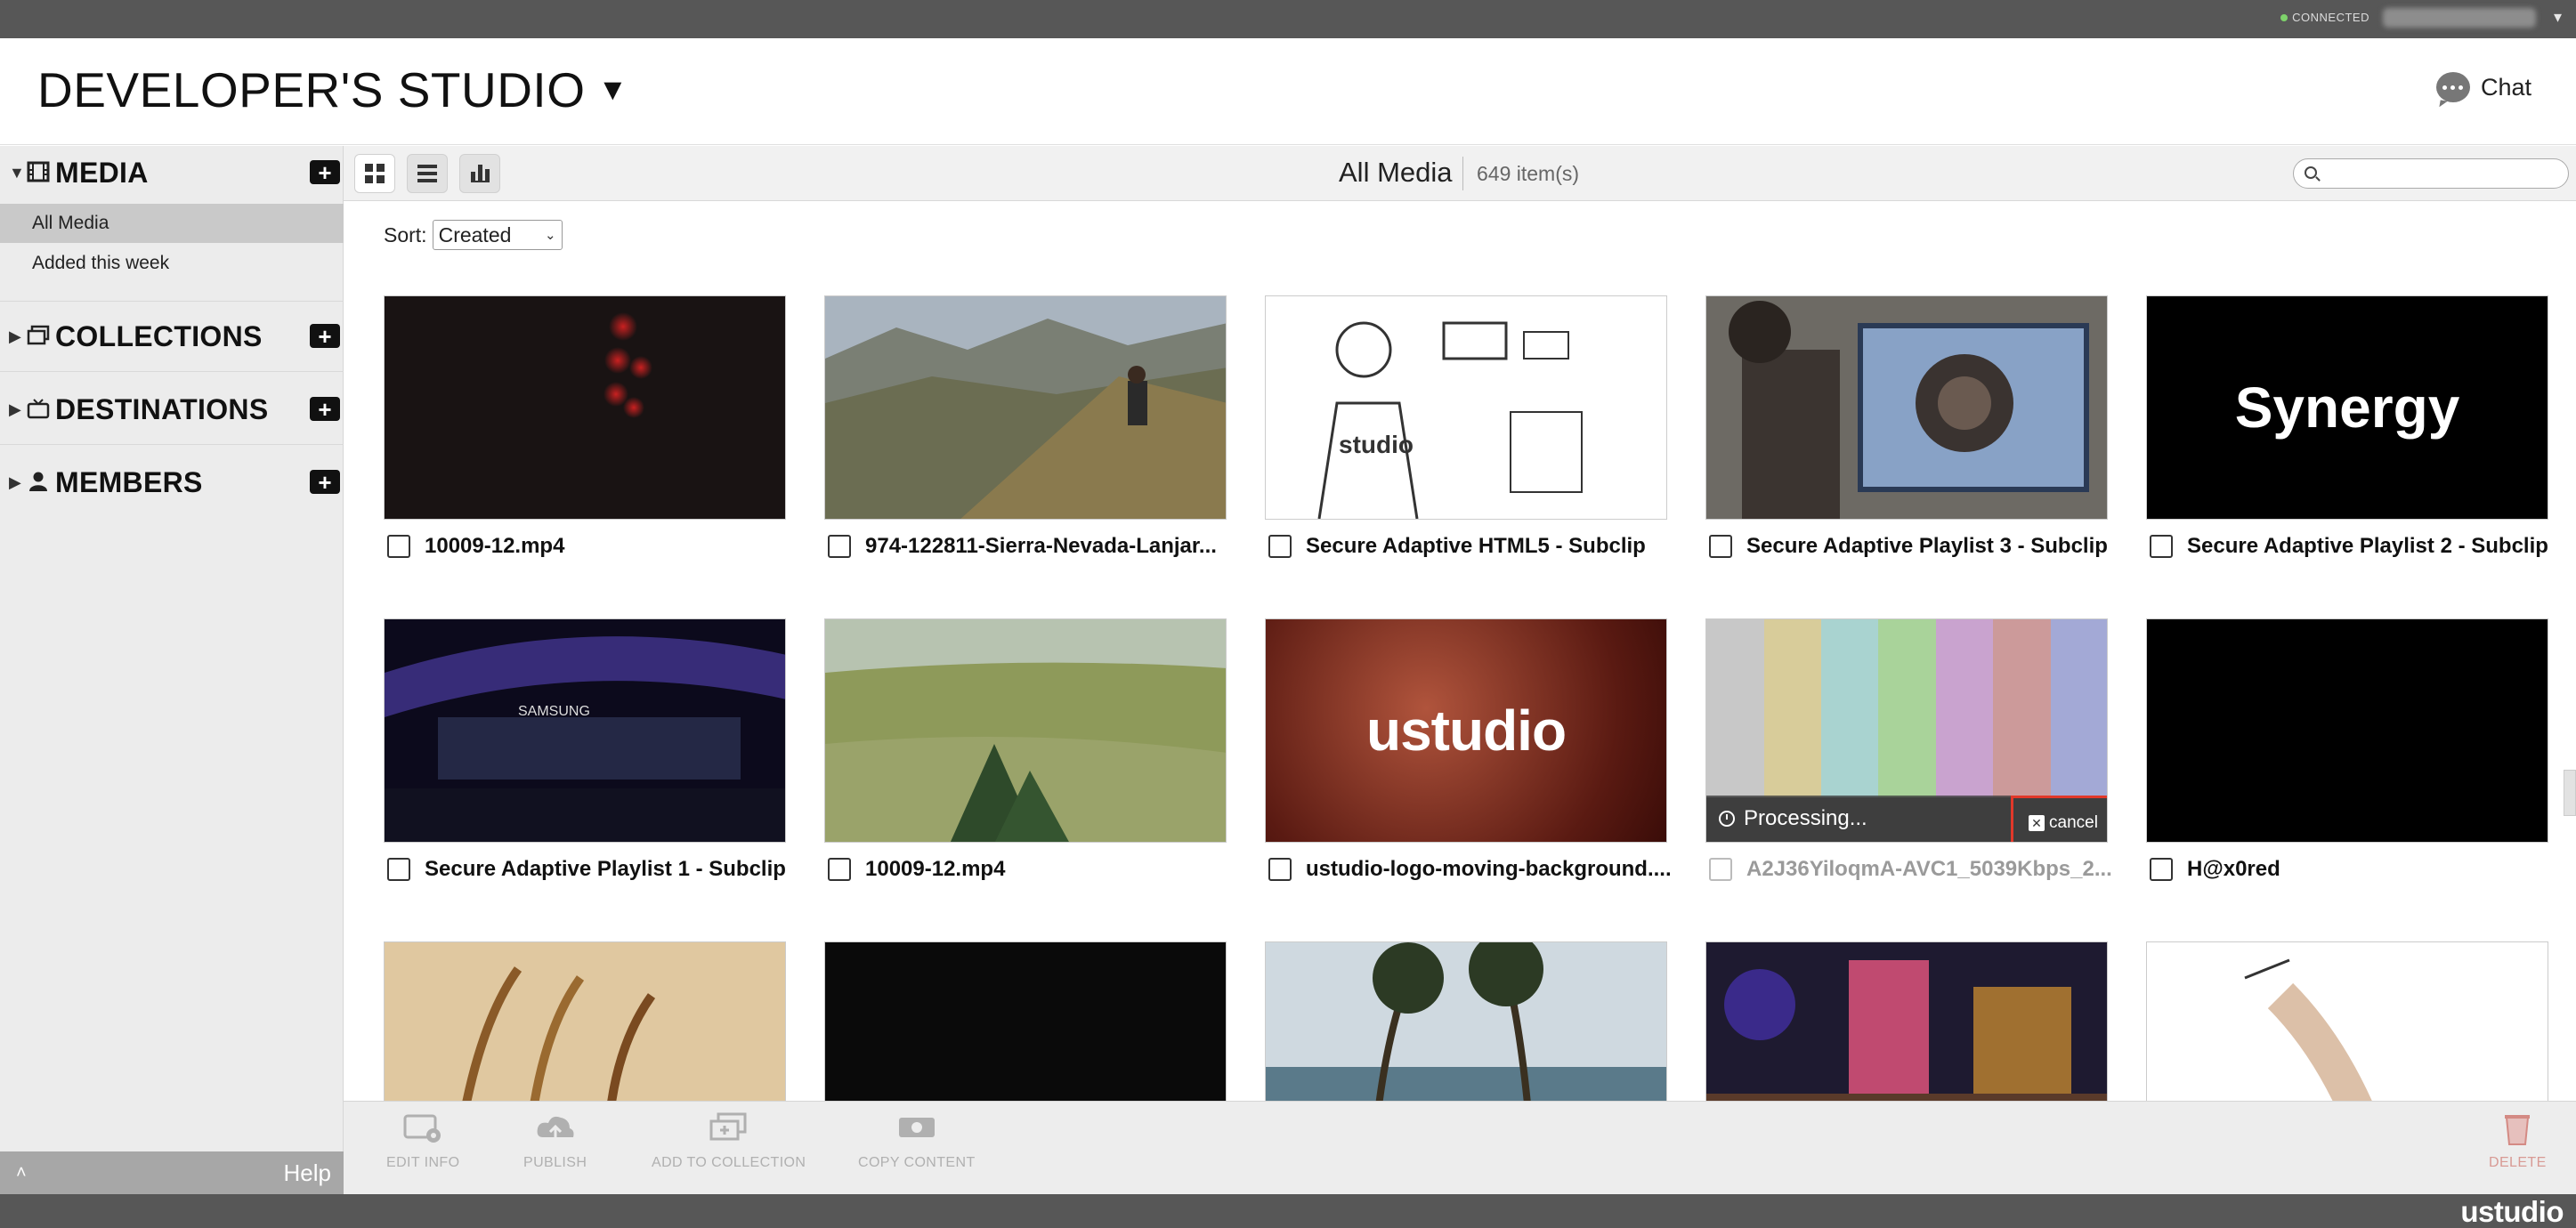 Image resolution: width=2576 pixels, height=1228 pixels. What do you see at coordinates (423, 1141) in the screenshot?
I see `edit-info-button: EDIT INFO` at bounding box center [423, 1141].